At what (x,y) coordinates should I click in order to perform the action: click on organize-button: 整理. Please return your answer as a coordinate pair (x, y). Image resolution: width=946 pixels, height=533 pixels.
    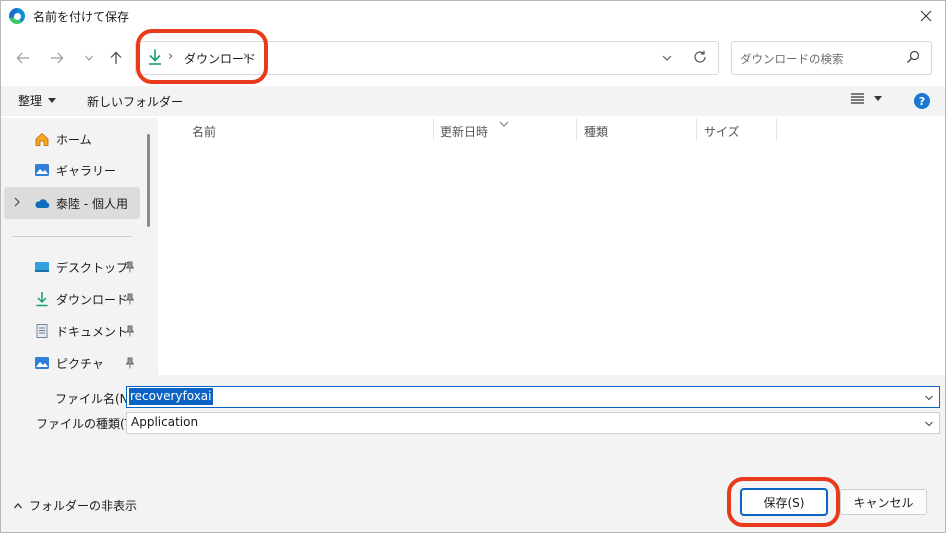
    Looking at the image, I should click on (37, 100).